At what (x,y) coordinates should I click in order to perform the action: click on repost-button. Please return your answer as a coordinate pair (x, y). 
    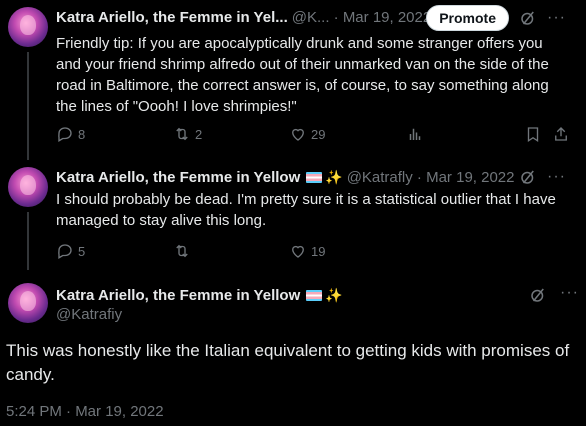
    Looking at the image, I should click on (184, 251).